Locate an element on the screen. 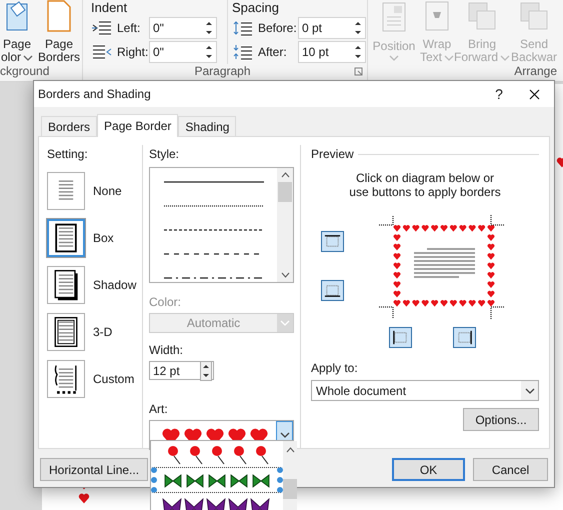  section-heading: Indent is located at coordinates (109, 8).